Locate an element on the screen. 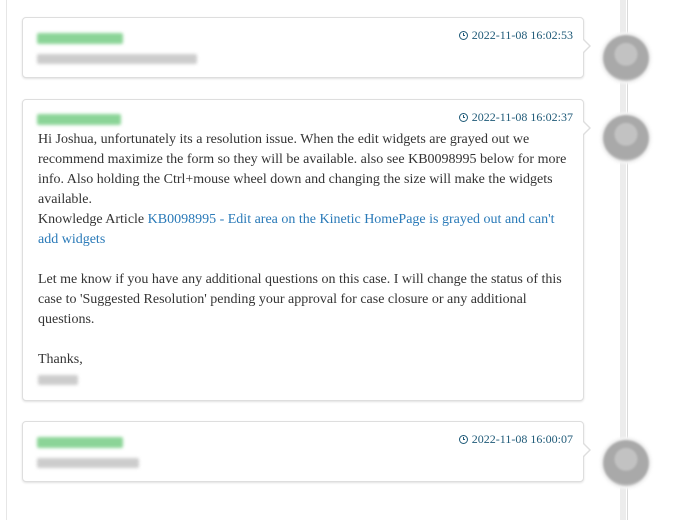 Image resolution: width=674 pixels, height=520 pixels. activity-entry-3: 2022-11-08 16:00:07 is located at coordinates (306, 451).